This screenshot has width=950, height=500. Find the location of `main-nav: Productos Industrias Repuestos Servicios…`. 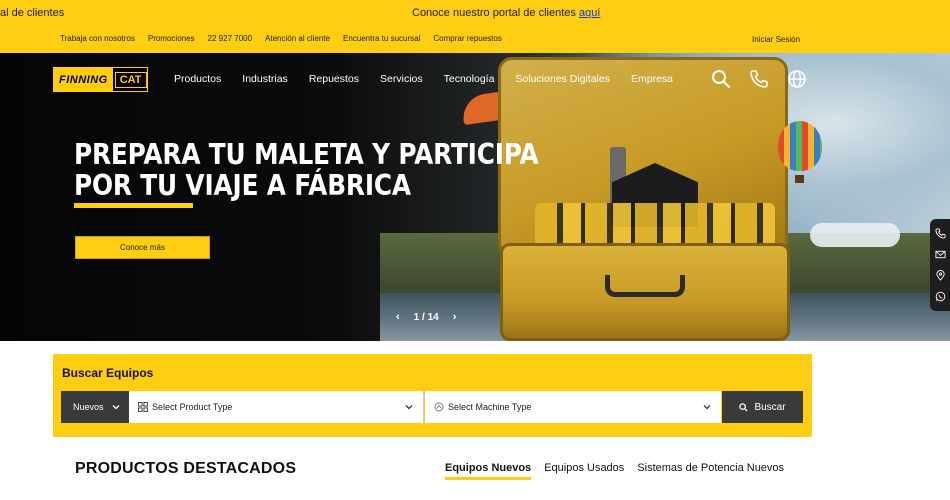

main-nav: Productos Industrias Repuestos Servicios… is located at coordinates (434, 79).